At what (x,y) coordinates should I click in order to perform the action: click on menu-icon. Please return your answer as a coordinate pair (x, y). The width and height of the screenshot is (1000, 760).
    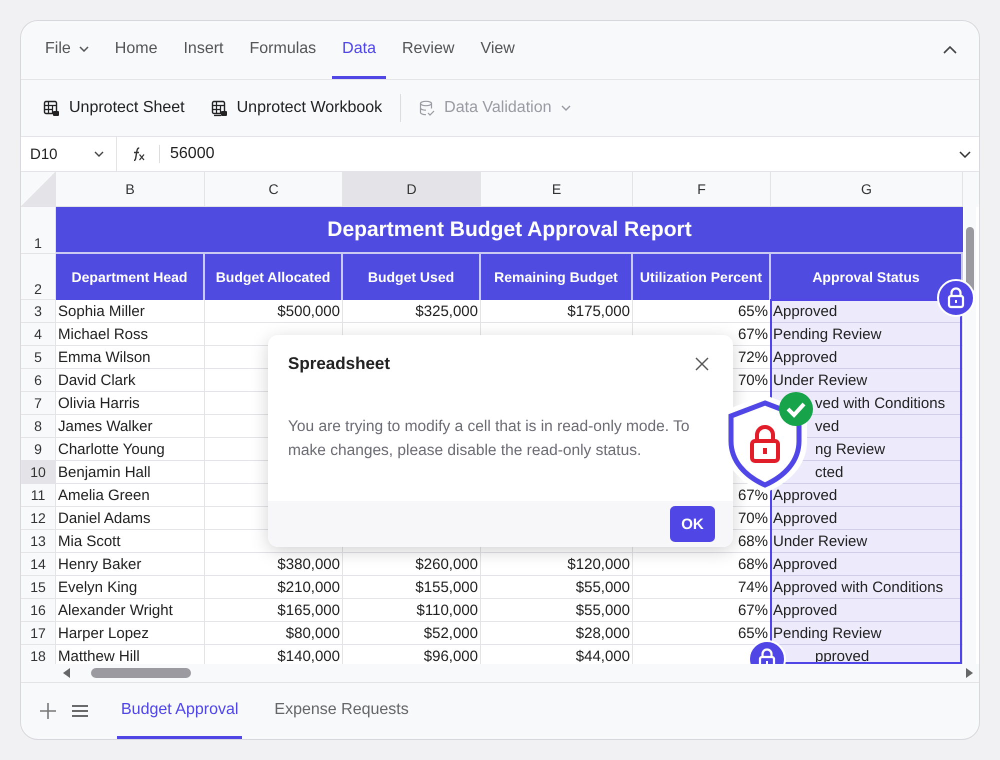
    Looking at the image, I should click on (80, 711).